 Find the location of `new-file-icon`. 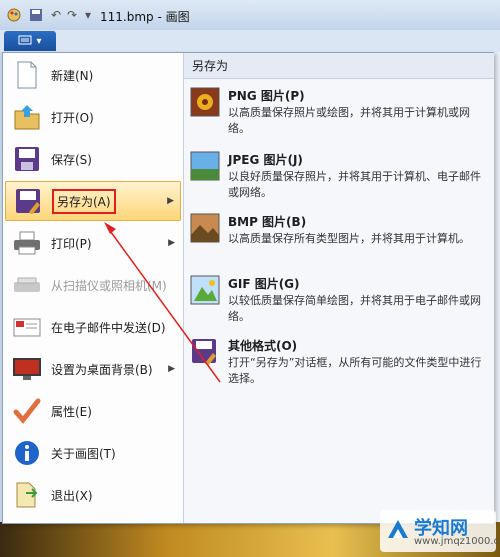

new-file-icon is located at coordinates (27, 75).